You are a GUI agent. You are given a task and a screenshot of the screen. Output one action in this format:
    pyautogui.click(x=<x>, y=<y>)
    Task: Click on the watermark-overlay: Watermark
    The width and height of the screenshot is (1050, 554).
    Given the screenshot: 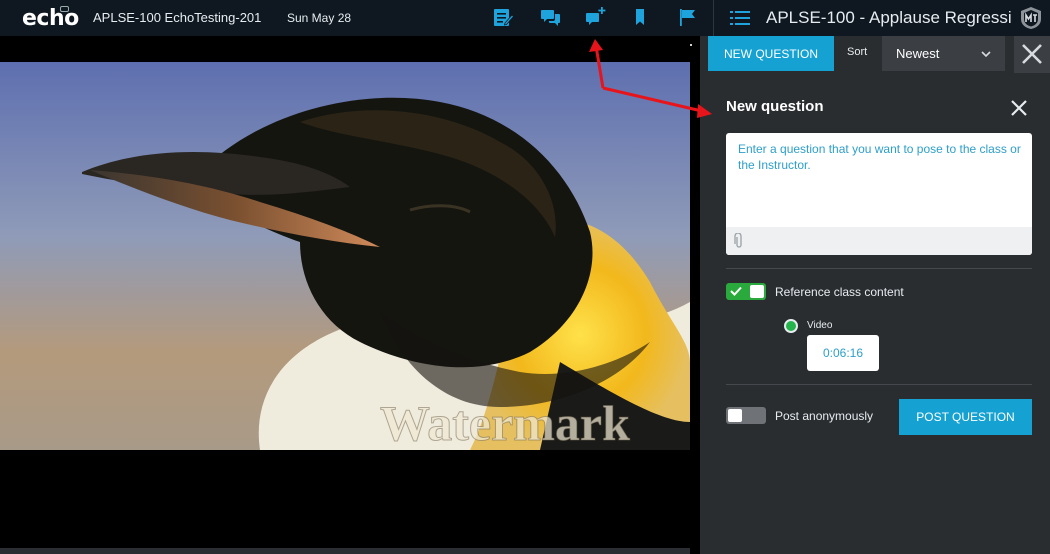 What is the action you would take?
    pyautogui.click(x=505, y=423)
    